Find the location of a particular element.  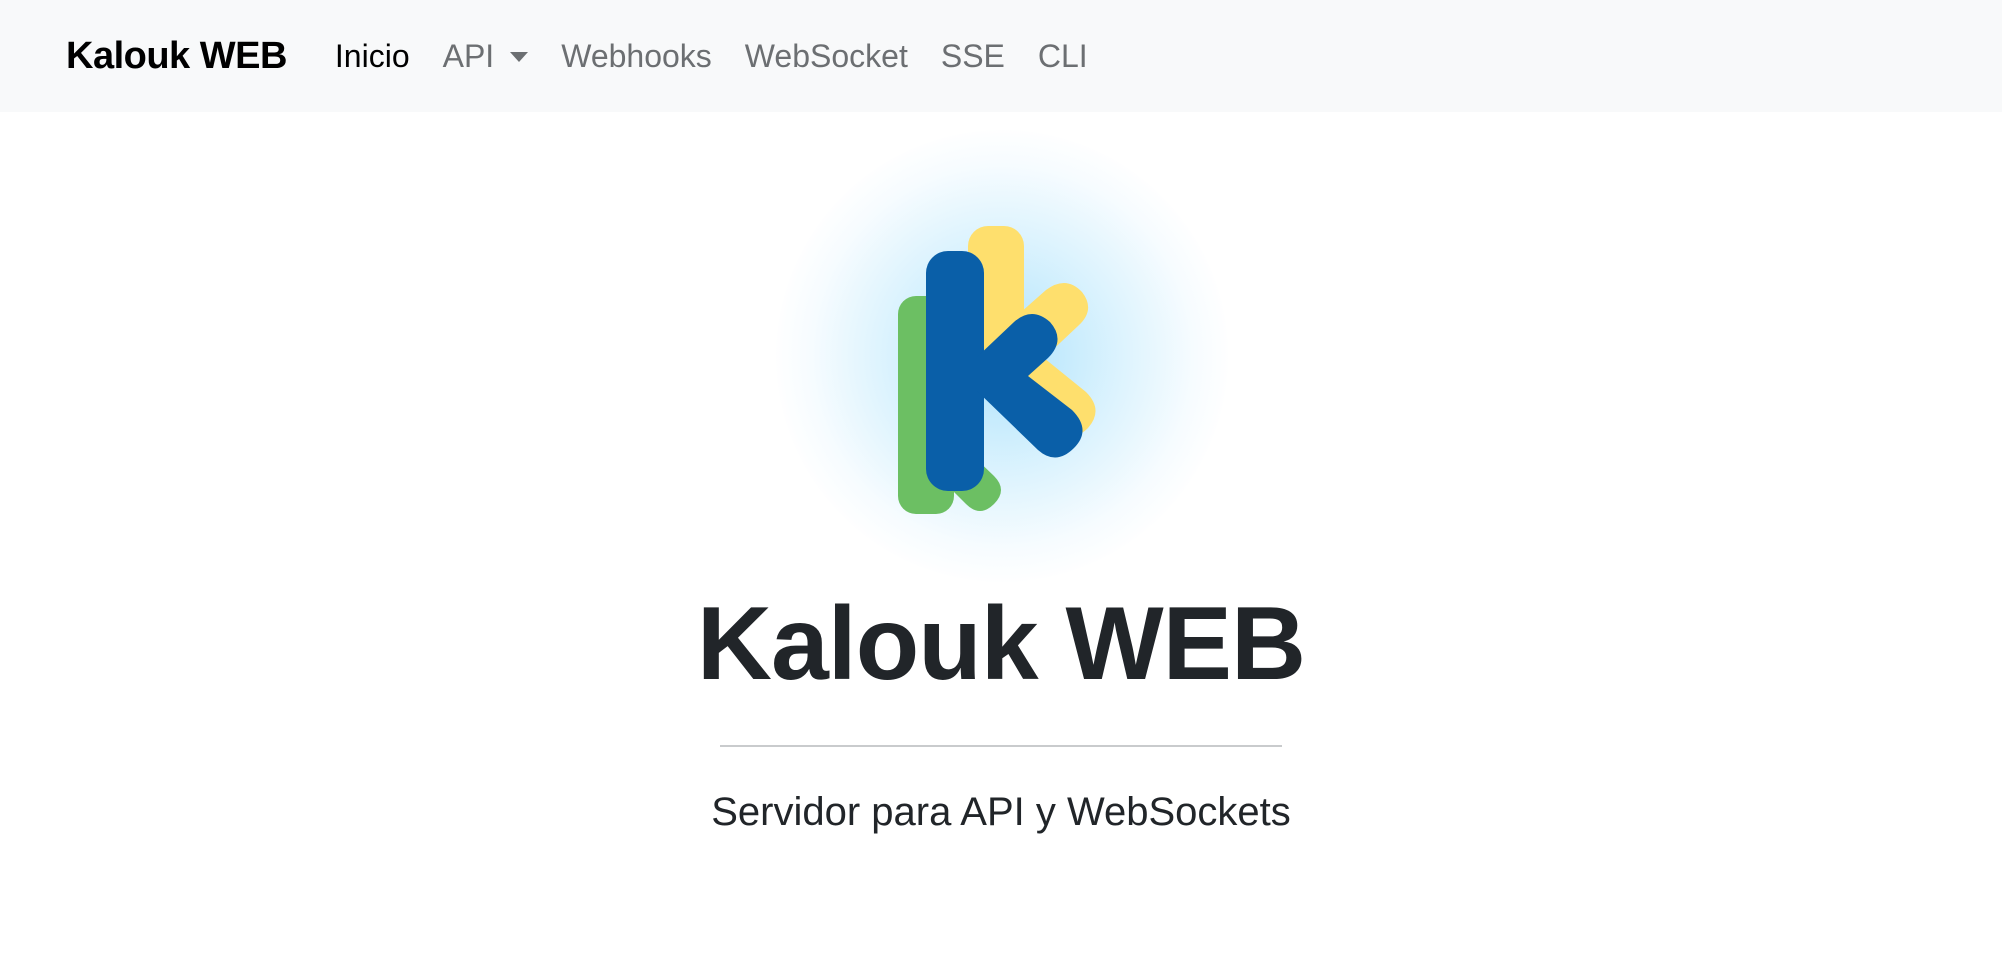

logo-glow is located at coordinates (1002, 356).